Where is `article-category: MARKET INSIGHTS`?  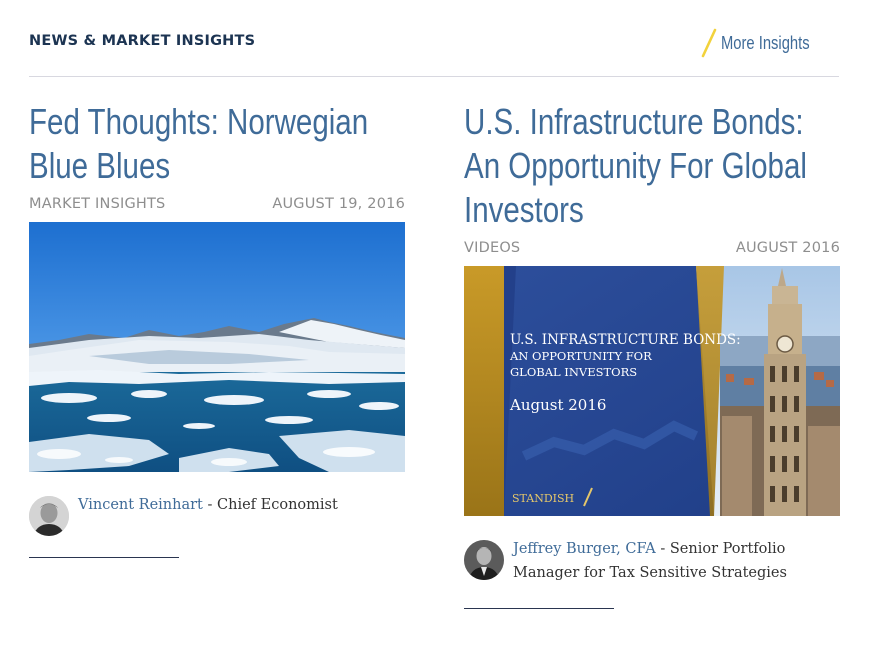 article-category: MARKET INSIGHTS is located at coordinates (97, 204).